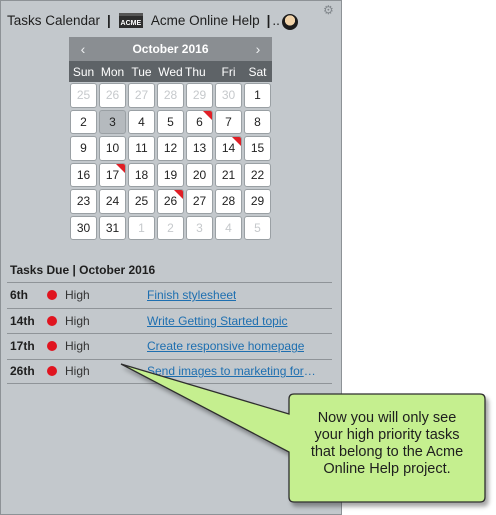  Describe the element at coordinates (83, 71) in the screenshot. I see `weekday-label: Sun` at that location.